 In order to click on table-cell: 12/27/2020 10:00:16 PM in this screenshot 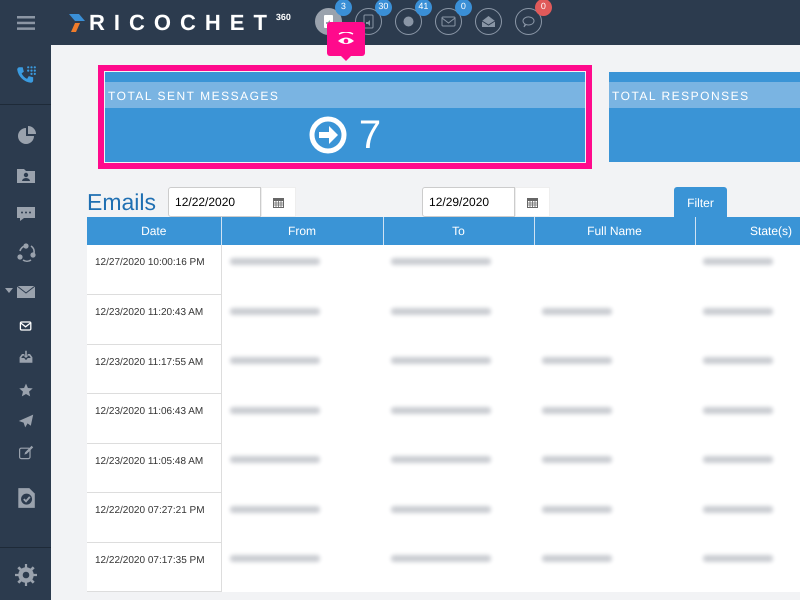, I will do `click(154, 269)`.